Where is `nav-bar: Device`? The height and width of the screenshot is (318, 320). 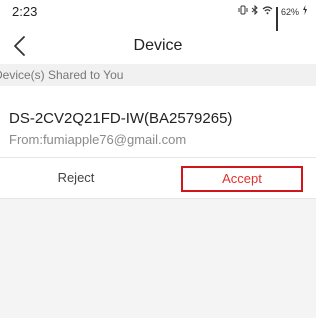 nav-bar: Device is located at coordinates (158, 46).